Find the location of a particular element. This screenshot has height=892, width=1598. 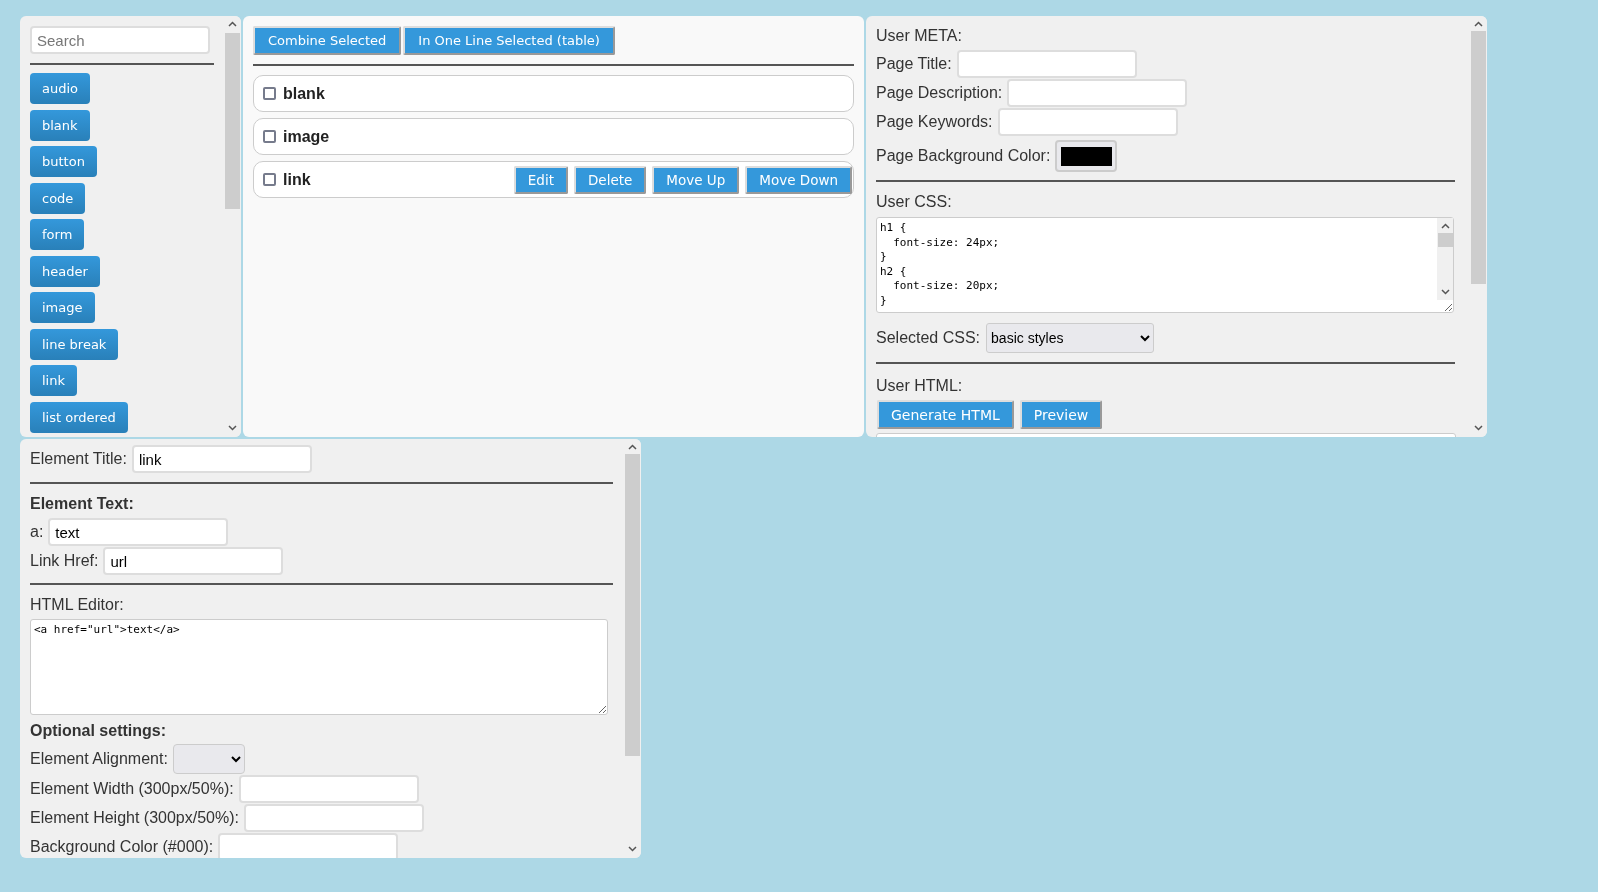

element-type-button: form is located at coordinates (57, 234).